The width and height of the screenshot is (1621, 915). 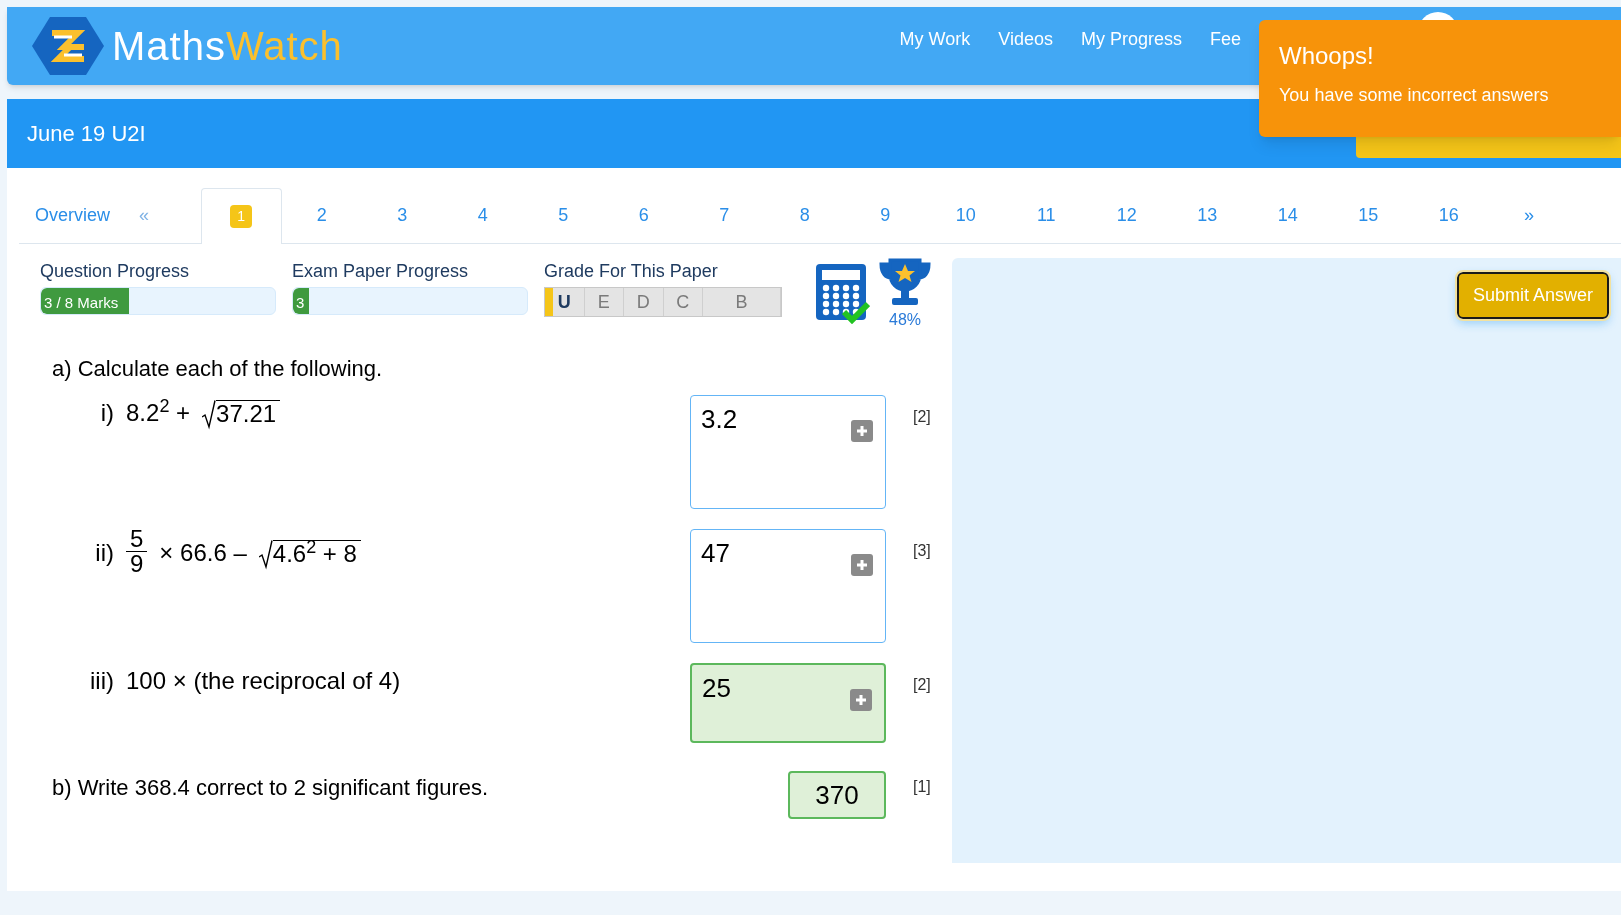 What do you see at coordinates (402, 215) in the screenshot?
I see `question-tab: 3` at bounding box center [402, 215].